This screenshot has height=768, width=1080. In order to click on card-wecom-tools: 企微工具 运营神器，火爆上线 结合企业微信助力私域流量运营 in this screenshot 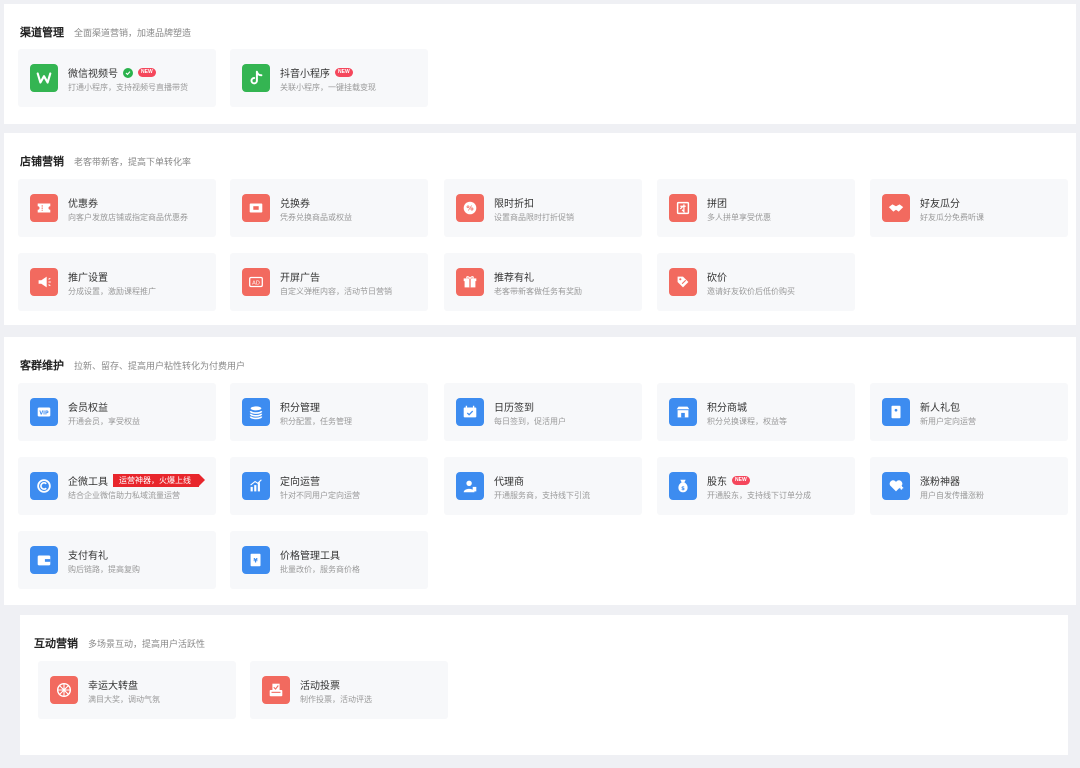, I will do `click(117, 486)`.